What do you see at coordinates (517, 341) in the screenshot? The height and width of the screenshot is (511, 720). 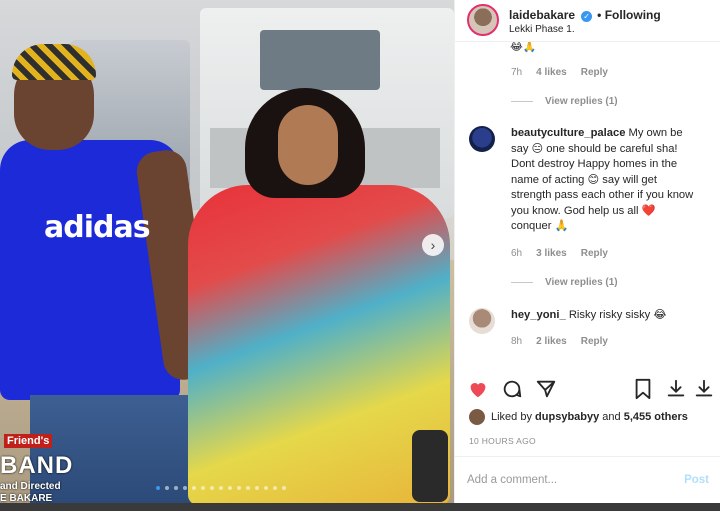 I see `comment-time: 8h` at bounding box center [517, 341].